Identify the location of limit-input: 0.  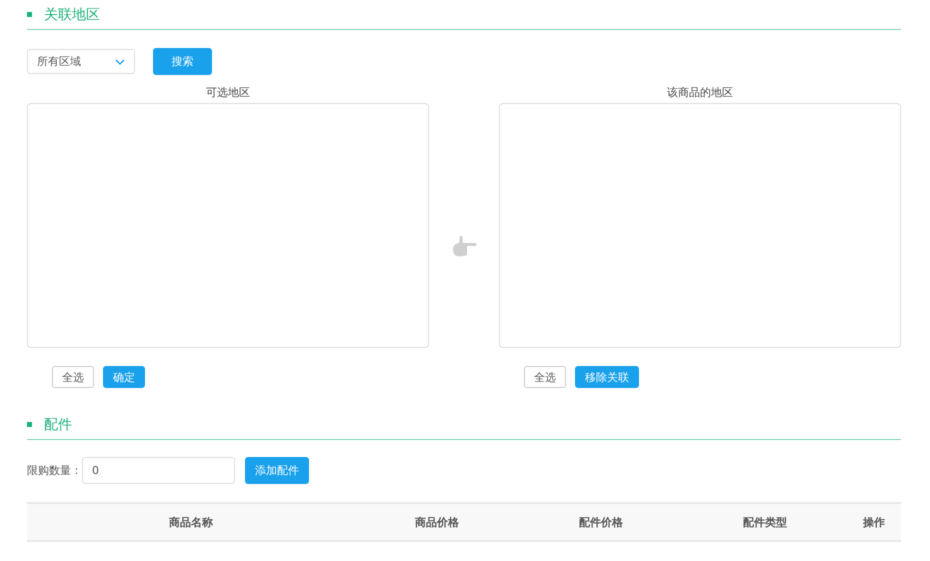
(158, 470).